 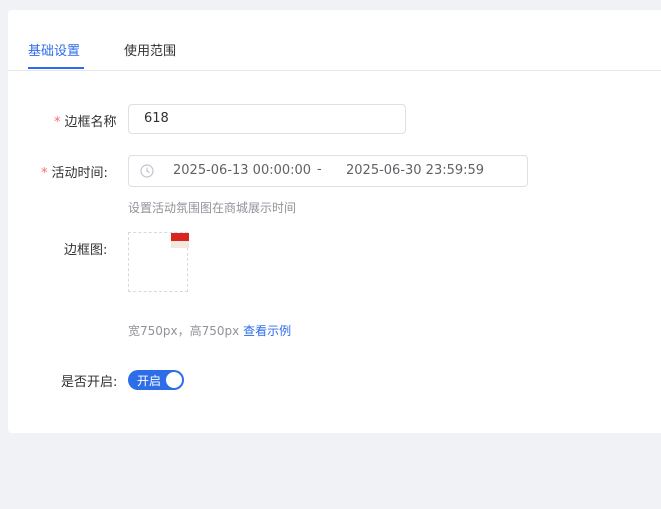 I want to click on border-image-hint: 宽750px，高750px 查看示例, so click(x=209, y=330).